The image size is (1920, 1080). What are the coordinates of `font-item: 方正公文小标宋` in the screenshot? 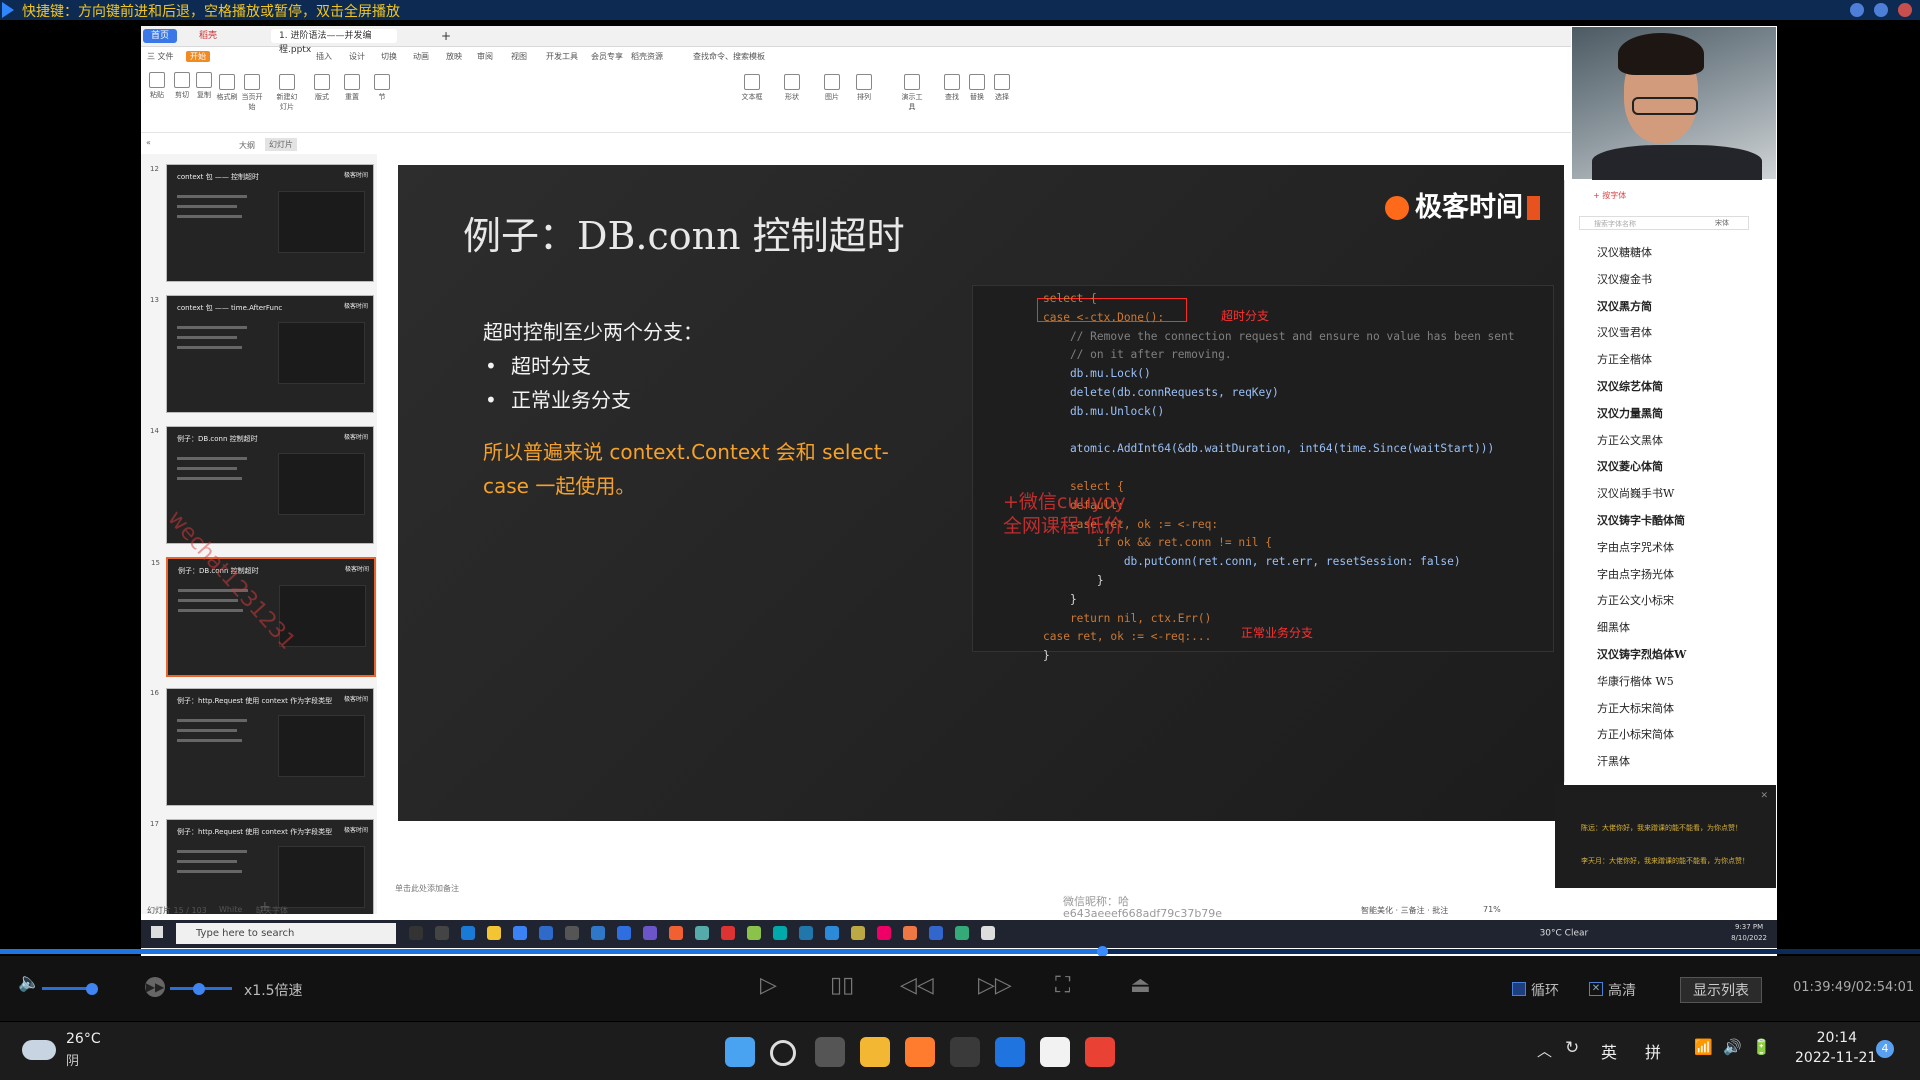 It's located at (1635, 600).